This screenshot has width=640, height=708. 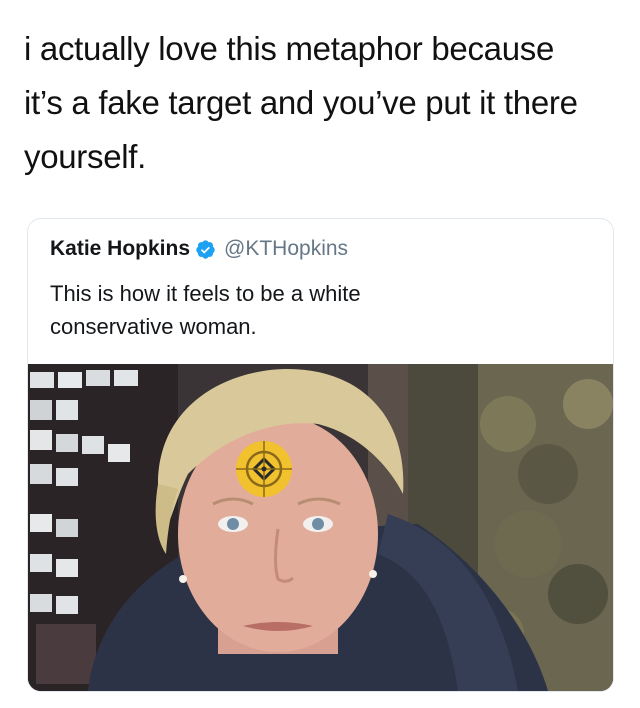 I want to click on tweet-text-line-1: This is how it feels to be a white, so click(x=205, y=293).